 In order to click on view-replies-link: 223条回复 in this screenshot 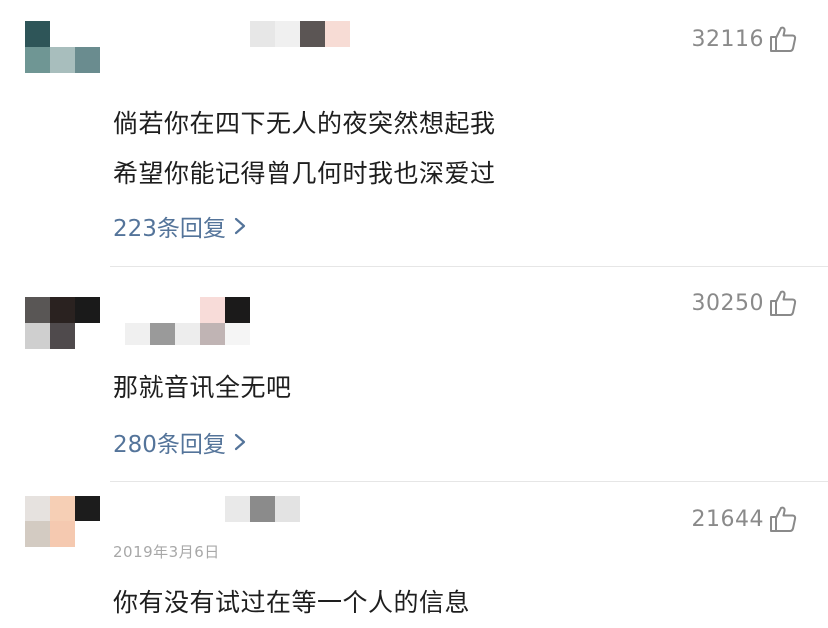, I will do `click(179, 226)`.